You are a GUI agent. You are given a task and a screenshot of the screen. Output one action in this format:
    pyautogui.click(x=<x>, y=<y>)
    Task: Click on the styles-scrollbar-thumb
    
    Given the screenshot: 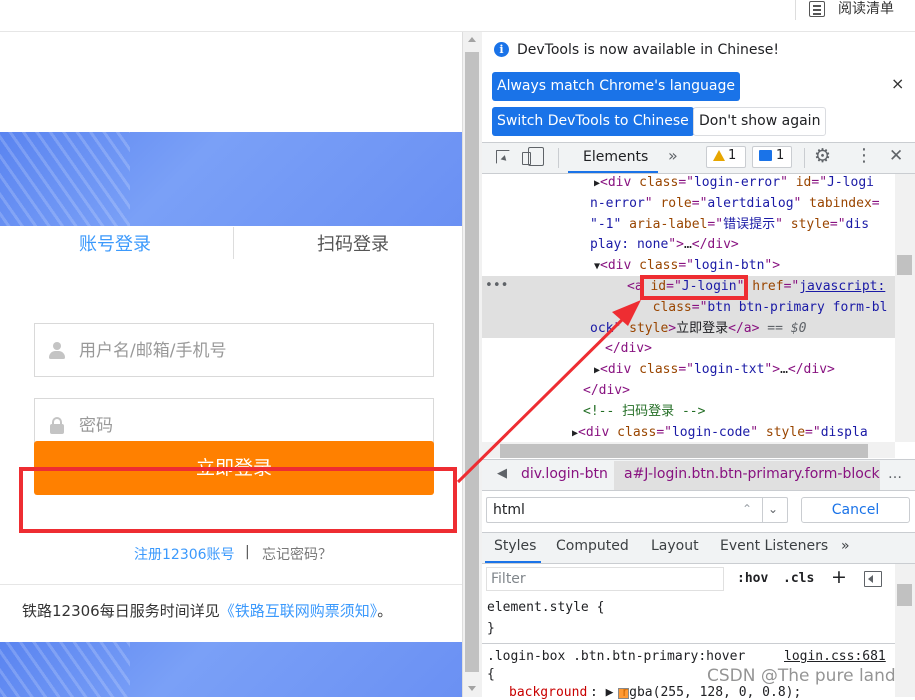 What is the action you would take?
    pyautogui.click(x=904, y=595)
    